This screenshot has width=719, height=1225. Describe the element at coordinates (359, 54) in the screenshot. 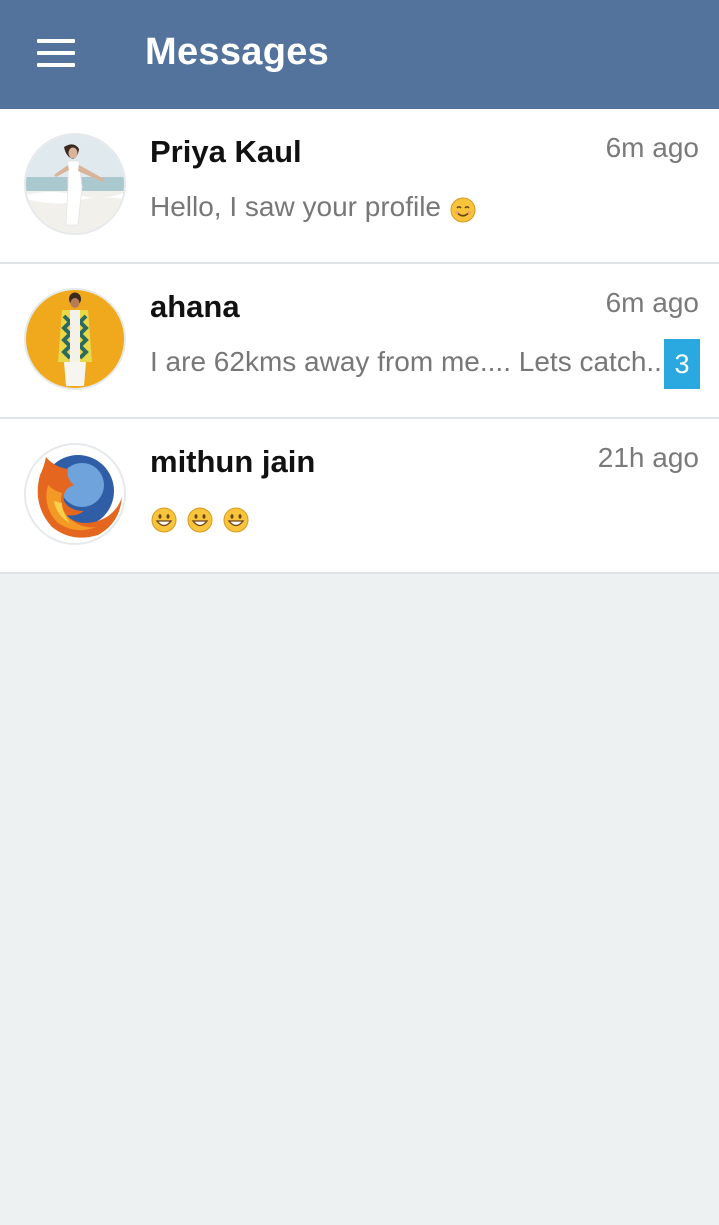

I see `app-header: Messages` at that location.